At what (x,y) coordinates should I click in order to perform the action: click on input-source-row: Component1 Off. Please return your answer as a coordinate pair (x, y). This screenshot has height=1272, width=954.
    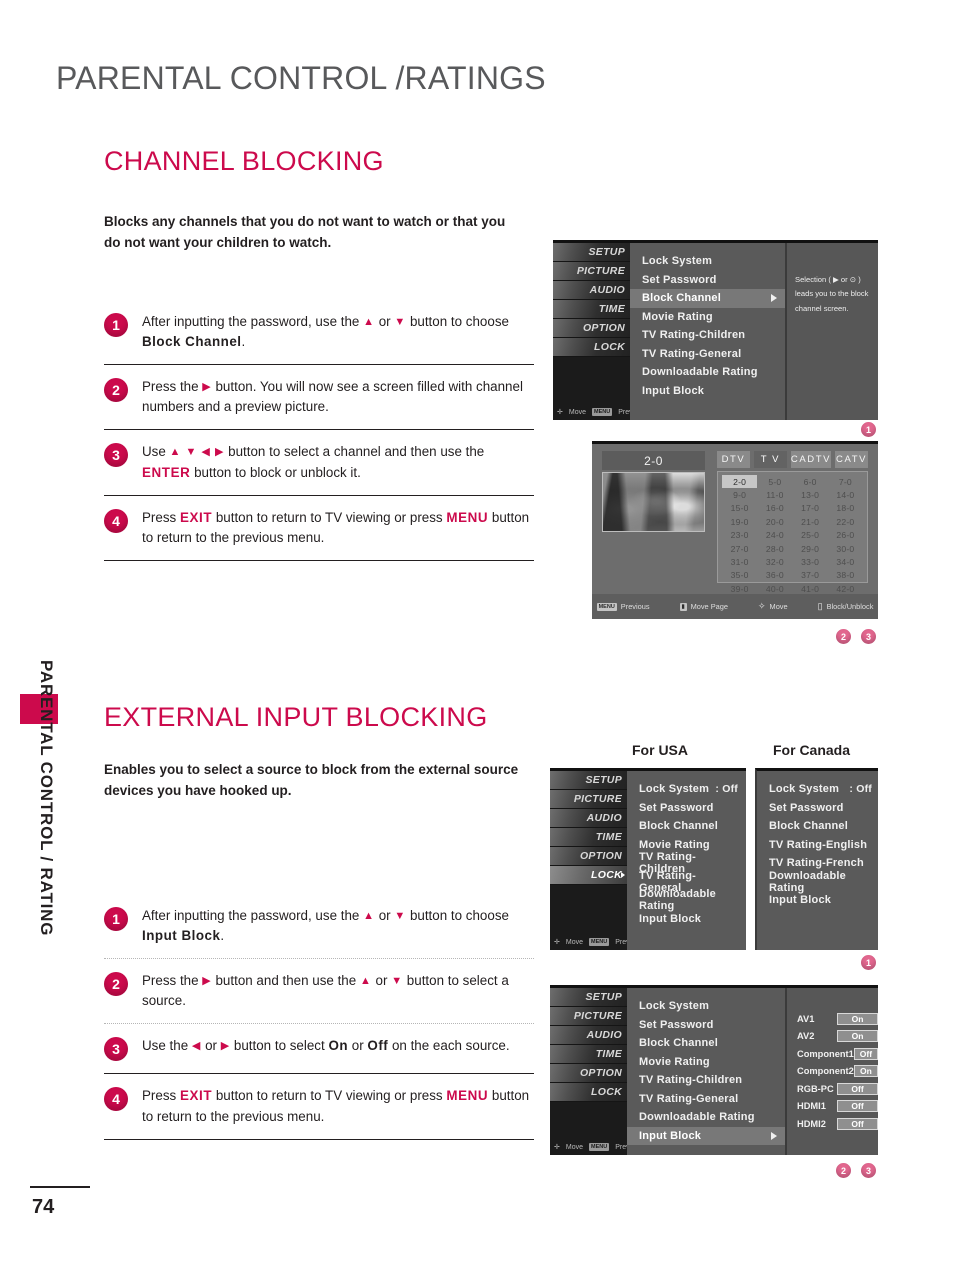
    Looking at the image, I should click on (832, 1054).